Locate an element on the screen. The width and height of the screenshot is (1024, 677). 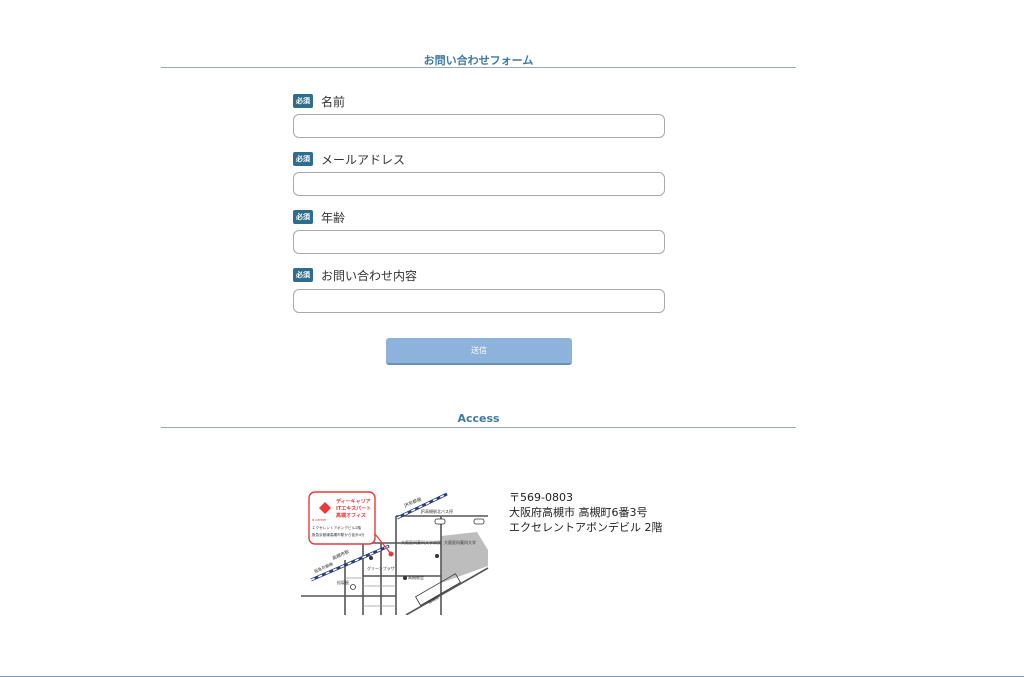
submit-button: 送信 is located at coordinates (479, 351).